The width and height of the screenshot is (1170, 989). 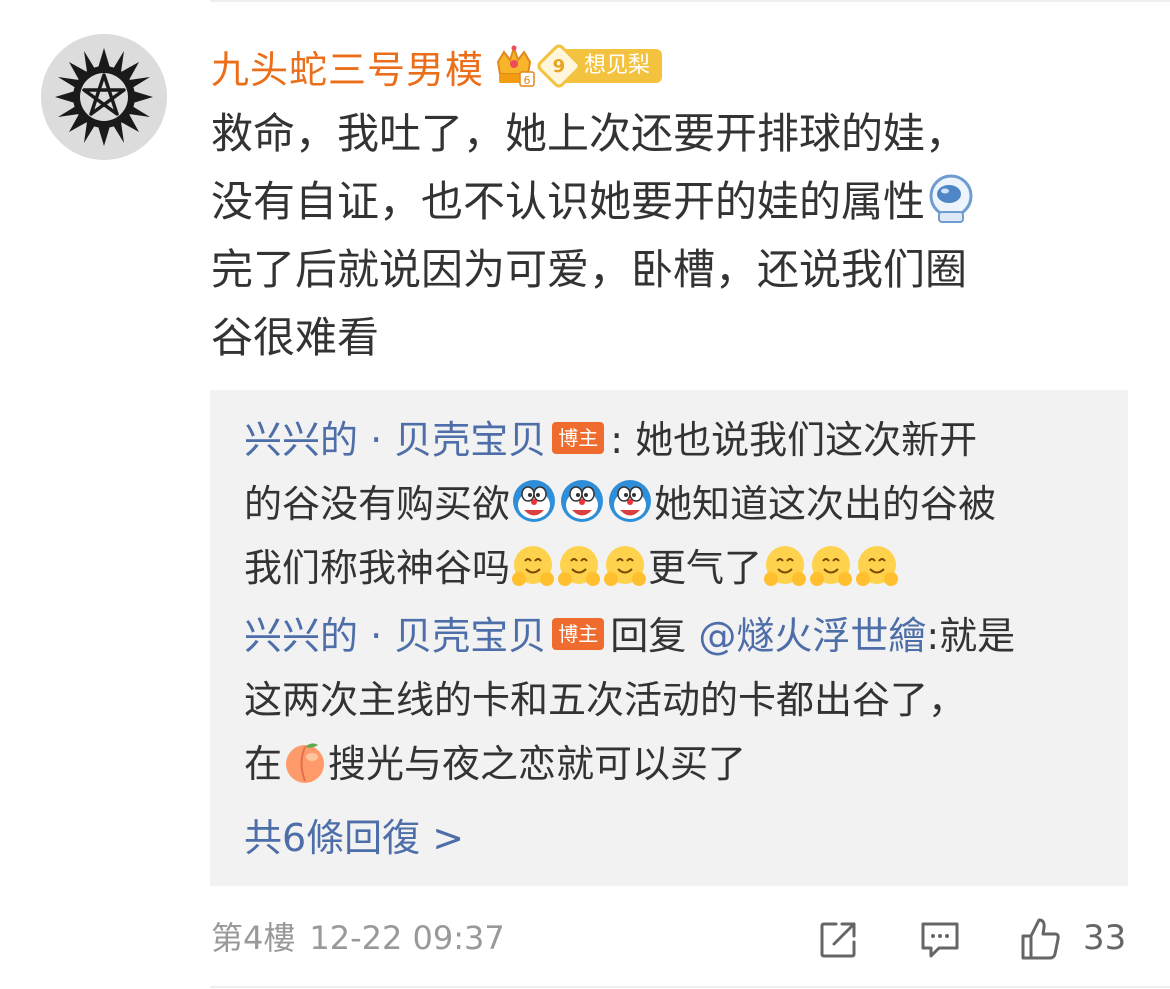 I want to click on like-icon, so click(x=1040, y=939).